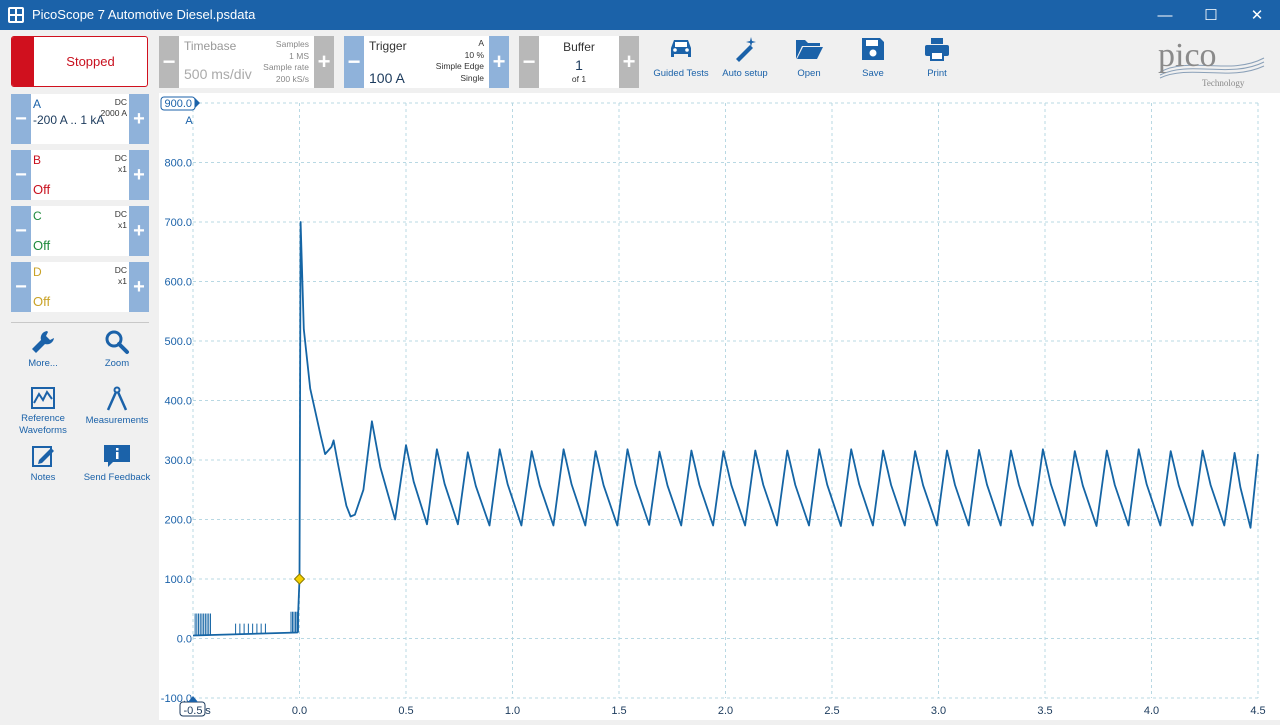 The width and height of the screenshot is (1280, 725). What do you see at coordinates (41, 245) in the screenshot?
I see `channel-c-state: Off` at bounding box center [41, 245].